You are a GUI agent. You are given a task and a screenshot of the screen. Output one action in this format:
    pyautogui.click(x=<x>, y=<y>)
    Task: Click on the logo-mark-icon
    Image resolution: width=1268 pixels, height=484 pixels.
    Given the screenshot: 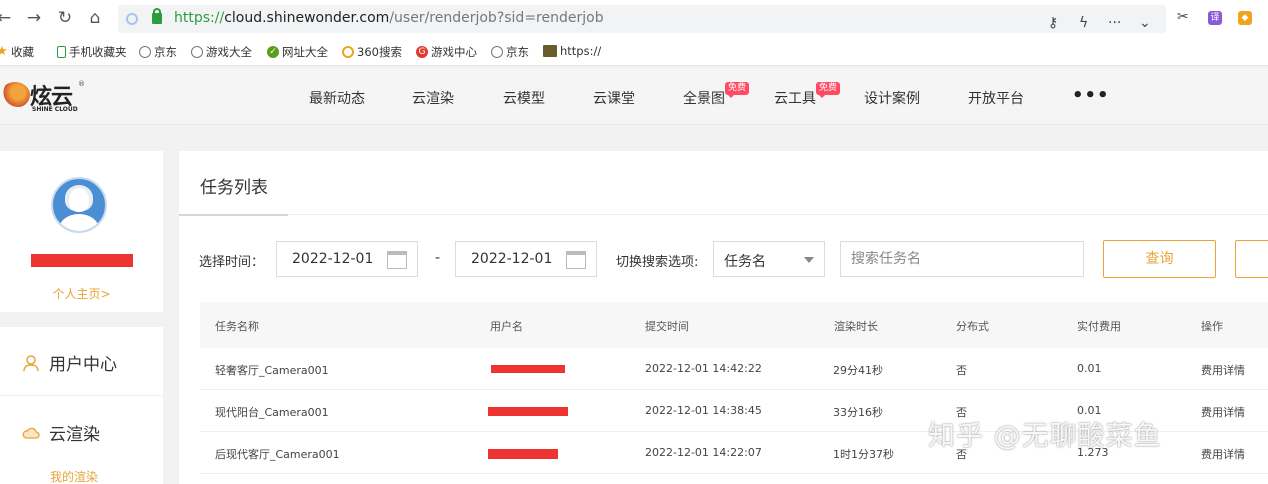 What is the action you would take?
    pyautogui.click(x=15, y=95)
    